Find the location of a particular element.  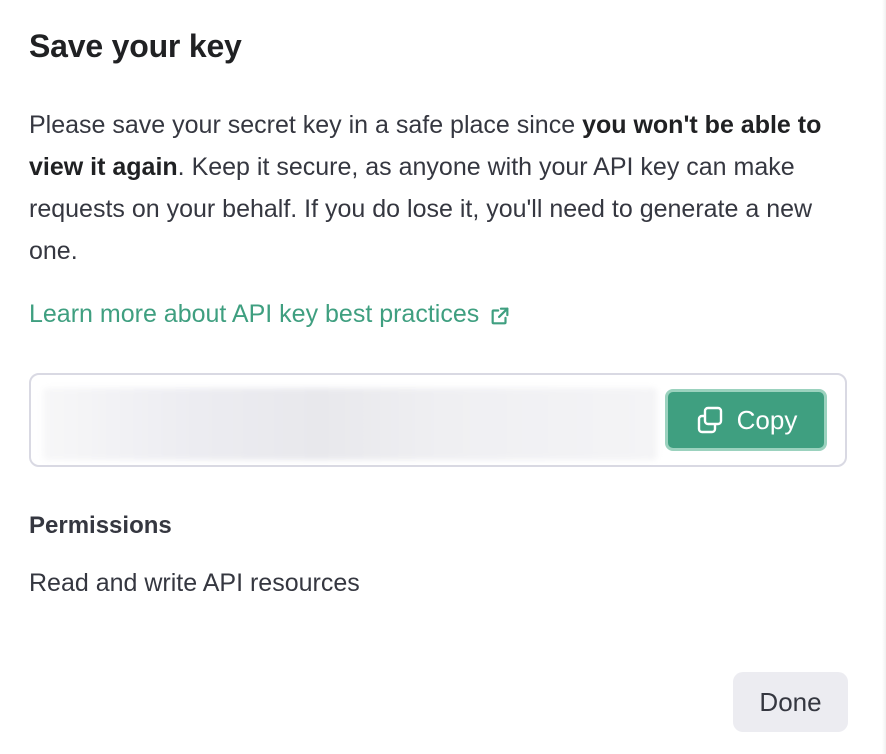

learn-link-label: Learn more about API key best practices is located at coordinates (254, 314).